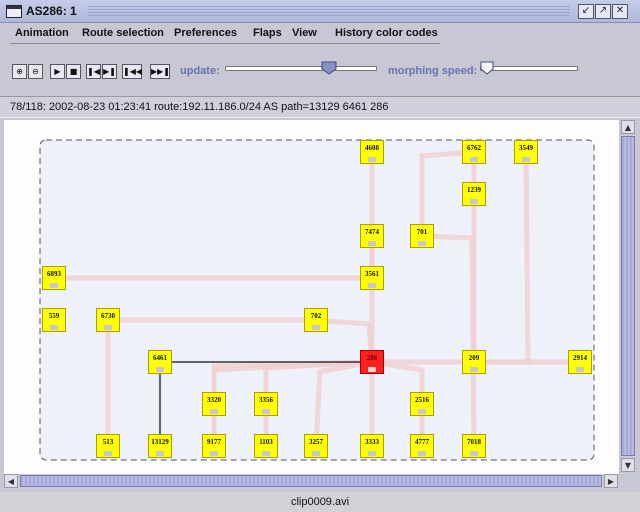  What do you see at coordinates (93, 71) in the screenshot?
I see `step-back-icon: ❚◀` at bounding box center [93, 71].